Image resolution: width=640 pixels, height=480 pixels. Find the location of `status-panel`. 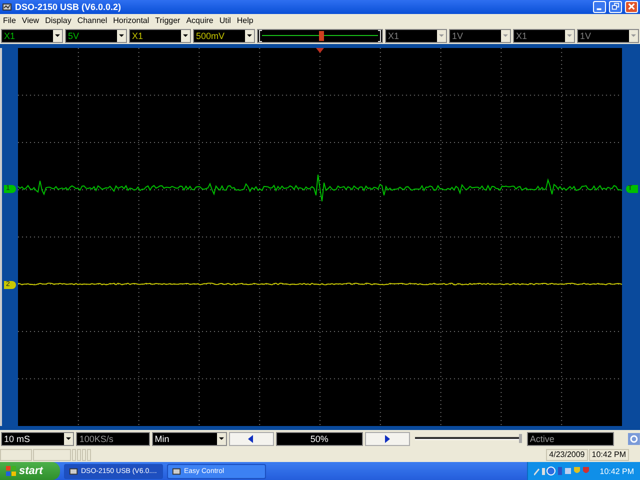

status-panel is located at coordinates (16, 454).